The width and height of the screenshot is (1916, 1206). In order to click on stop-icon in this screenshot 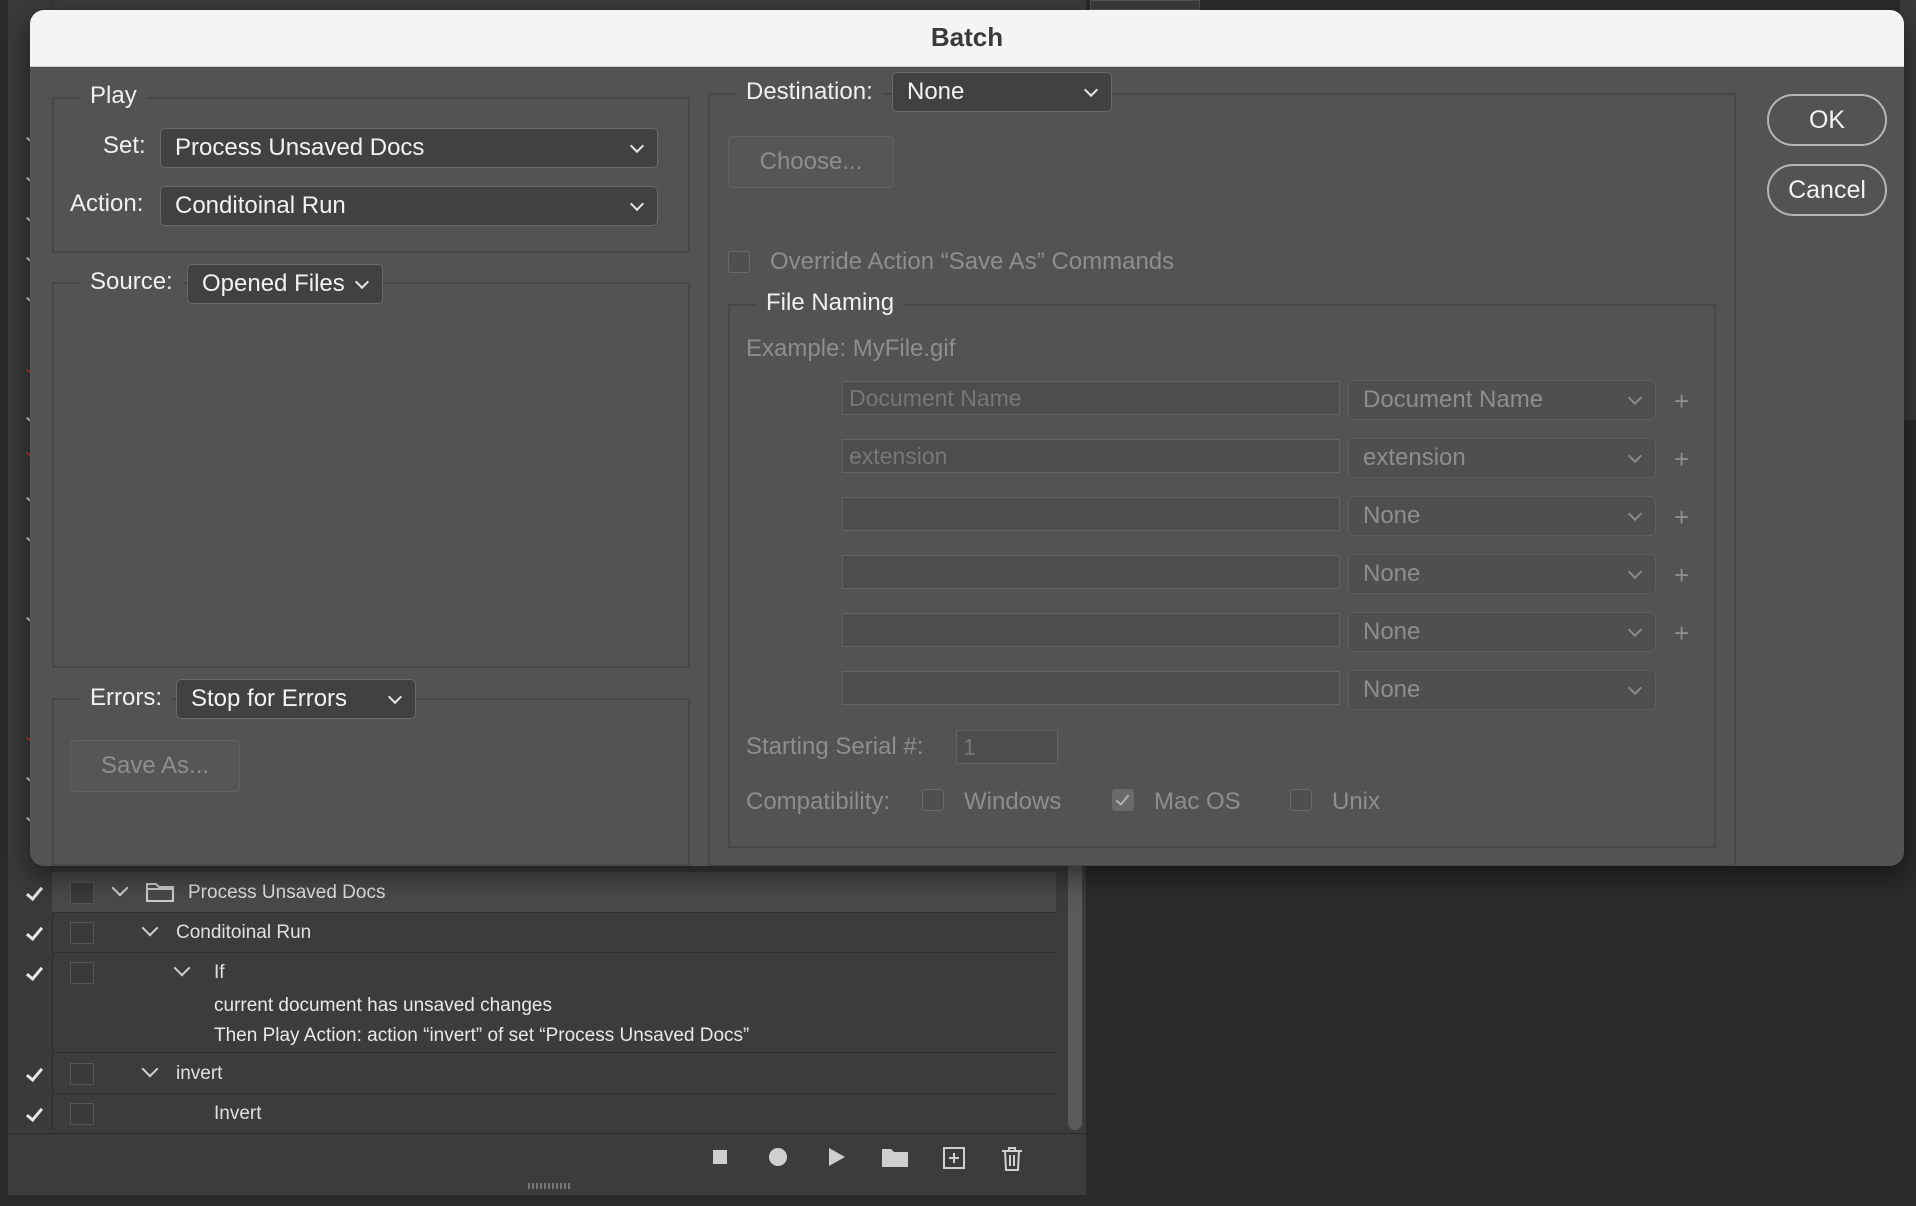, I will do `click(720, 1157)`.